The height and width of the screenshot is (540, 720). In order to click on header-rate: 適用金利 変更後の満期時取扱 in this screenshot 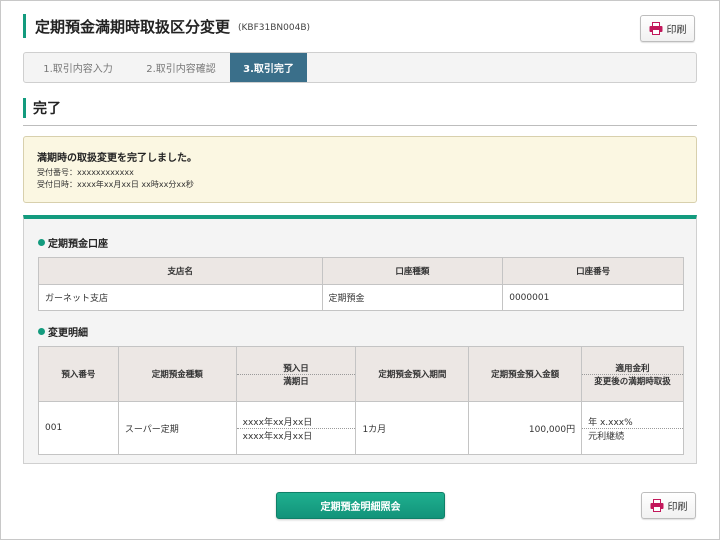, I will do `click(632, 374)`.